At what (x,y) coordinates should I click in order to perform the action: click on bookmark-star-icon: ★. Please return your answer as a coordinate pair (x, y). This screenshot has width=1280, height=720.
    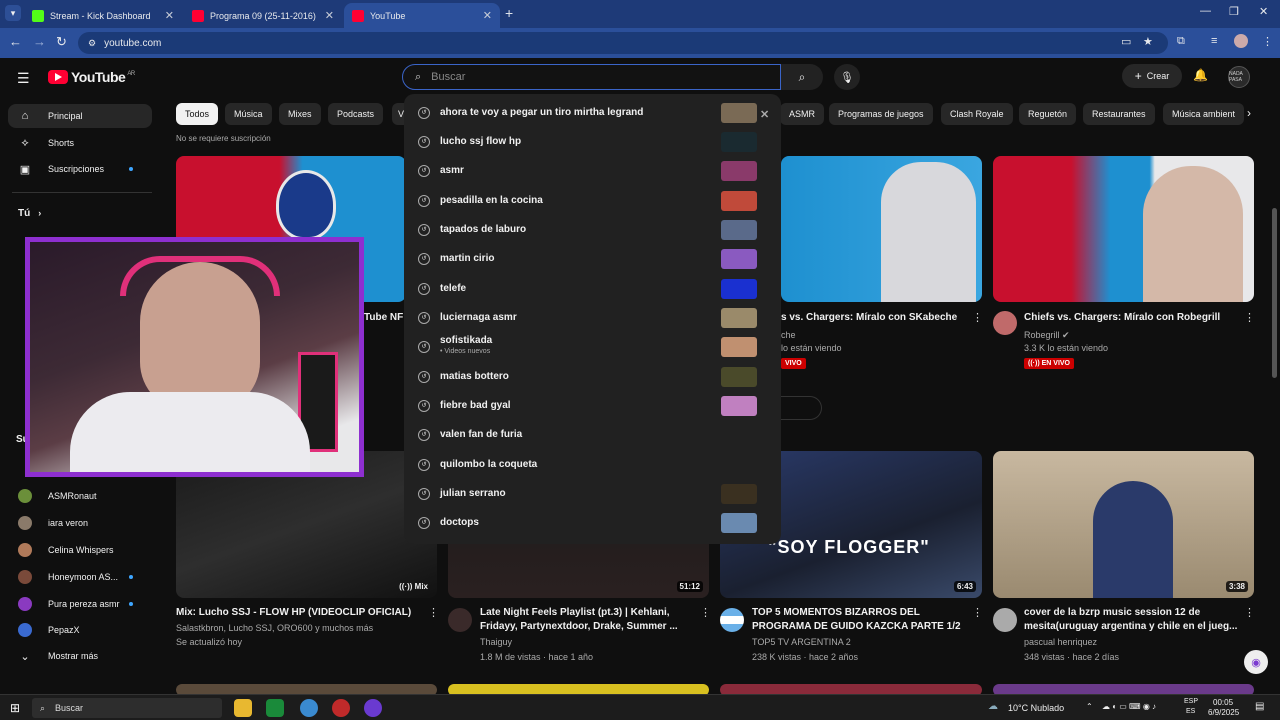
    Looking at the image, I should click on (1148, 41).